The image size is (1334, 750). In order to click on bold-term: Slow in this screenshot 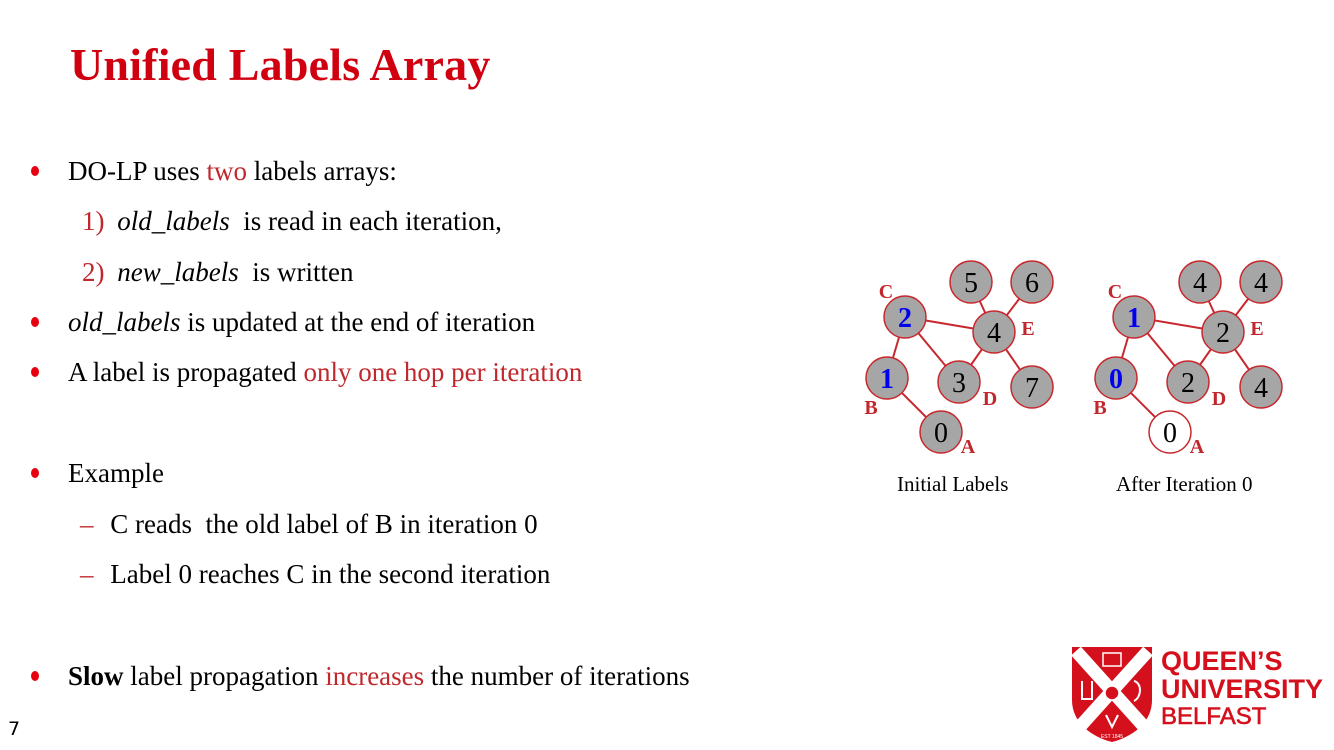, I will do `click(96, 676)`.